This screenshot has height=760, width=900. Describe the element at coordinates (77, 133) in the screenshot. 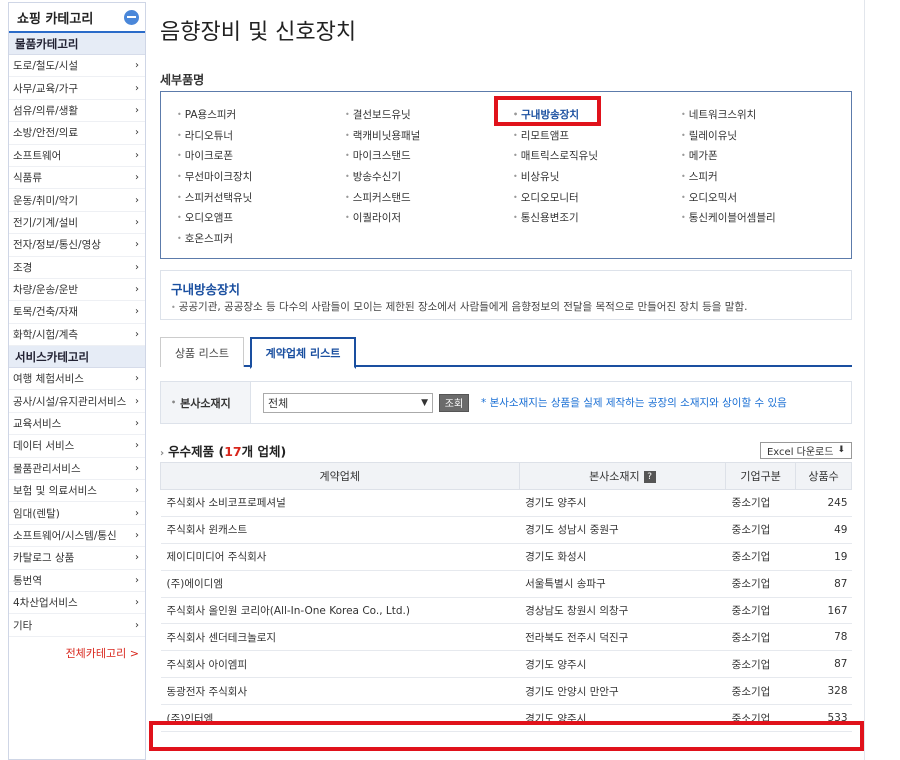

I see `sidebar-item: 소방/안전/의료 ›` at that location.